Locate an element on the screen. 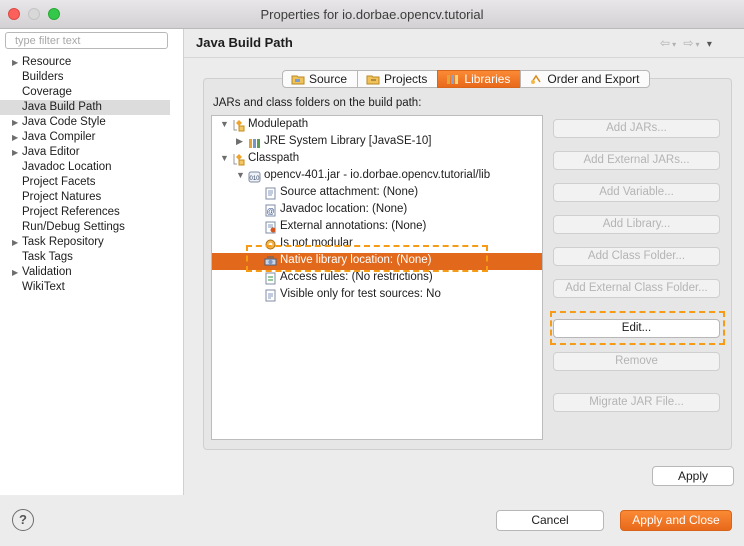 This screenshot has width=744, height=546. tree-item-visible-only-for-test-sources-no: Visible only for test sources: No is located at coordinates (377, 295).